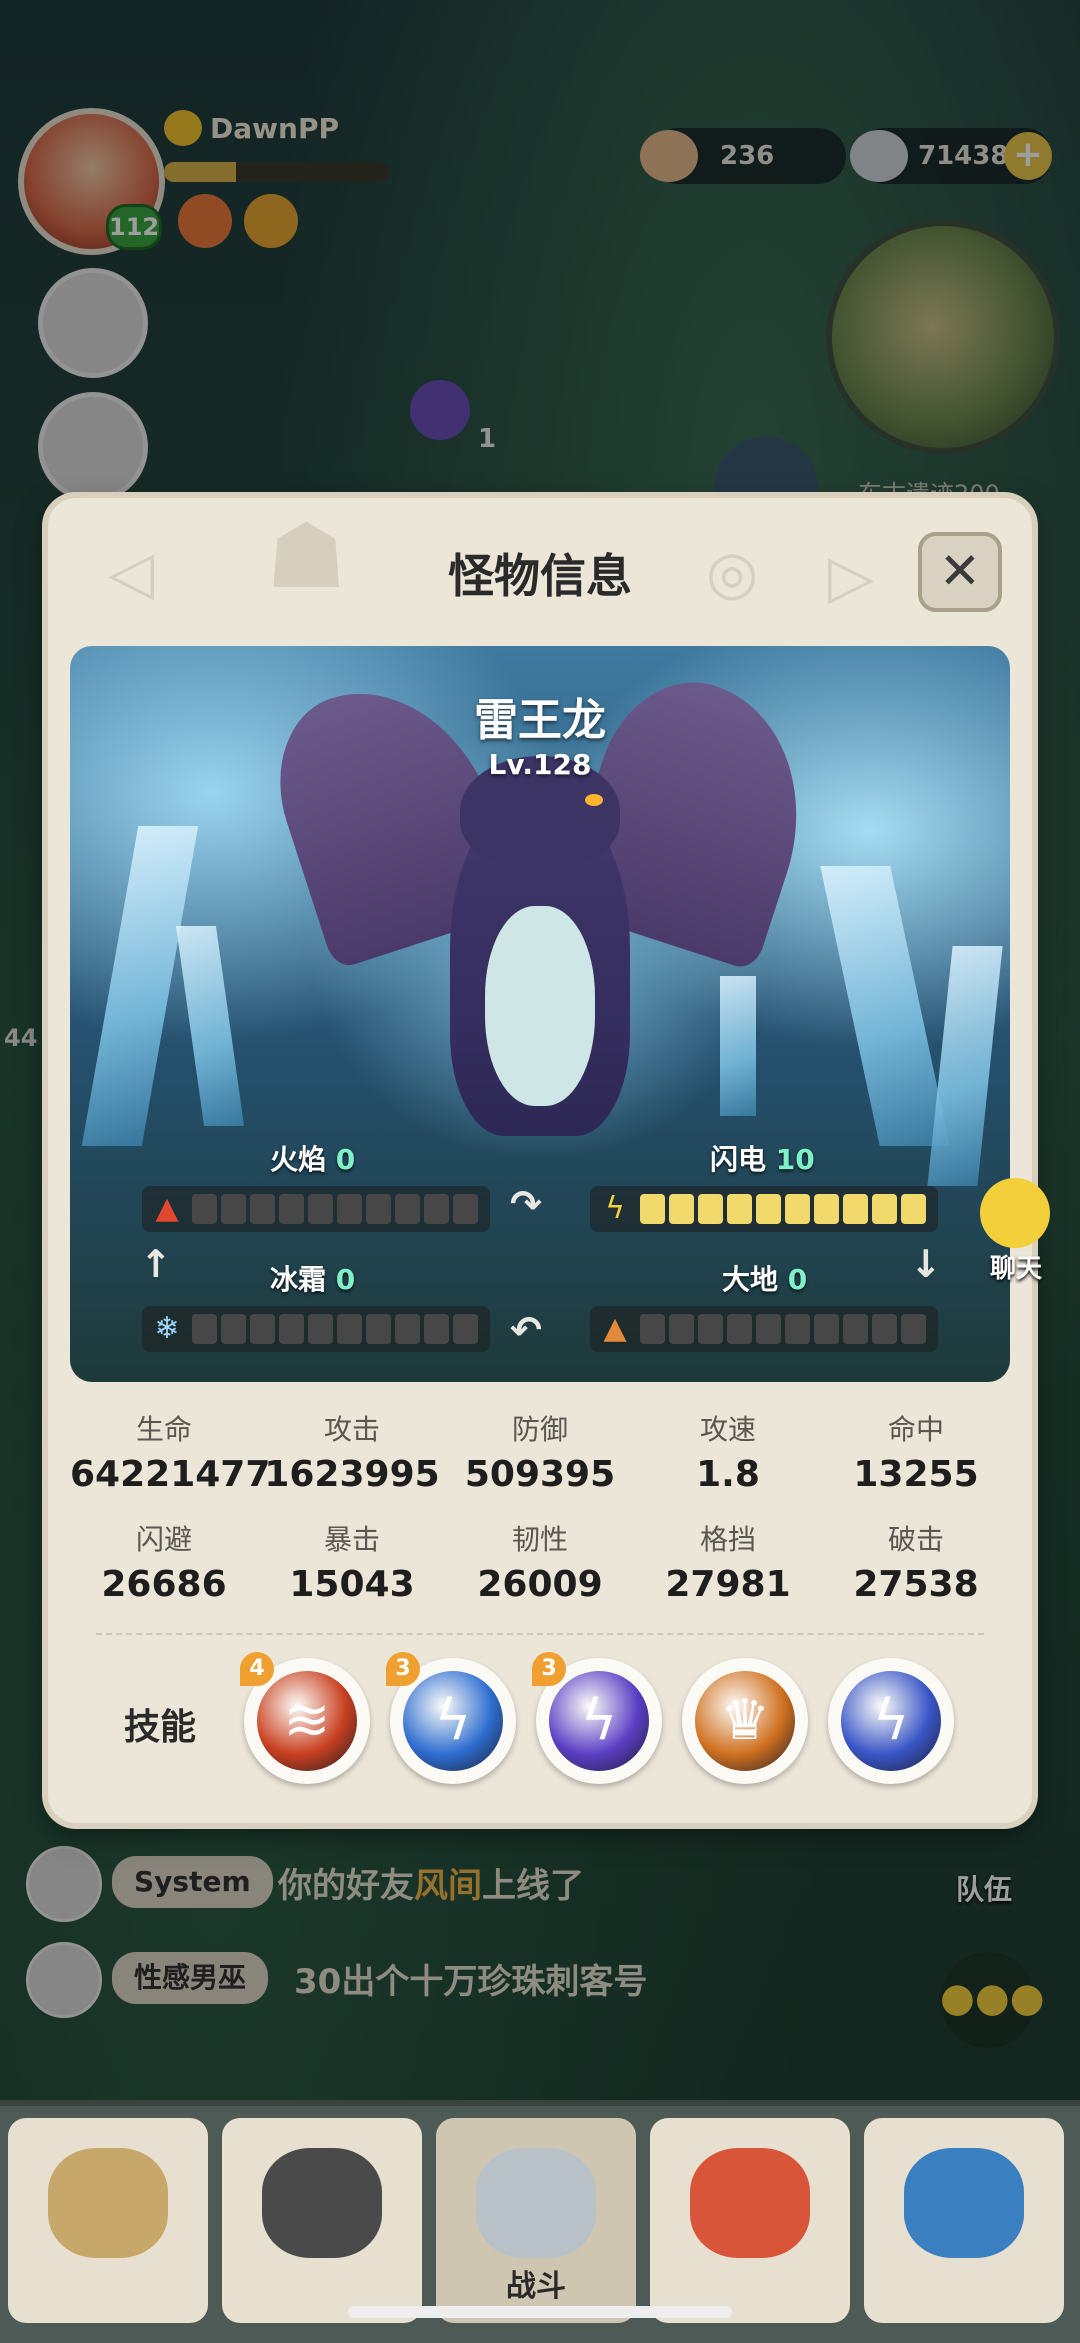  What do you see at coordinates (313, 1279) in the screenshot?
I see `frost-element-label: 冰霜 0` at bounding box center [313, 1279].